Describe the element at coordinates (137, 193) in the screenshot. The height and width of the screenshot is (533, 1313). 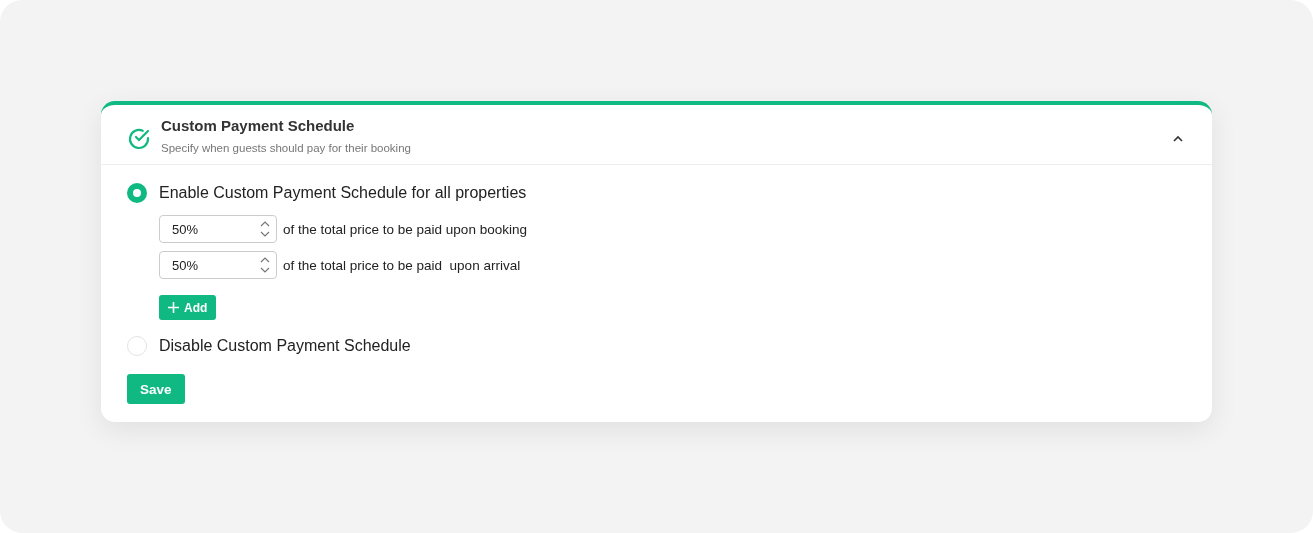
I see `radio-button` at that location.